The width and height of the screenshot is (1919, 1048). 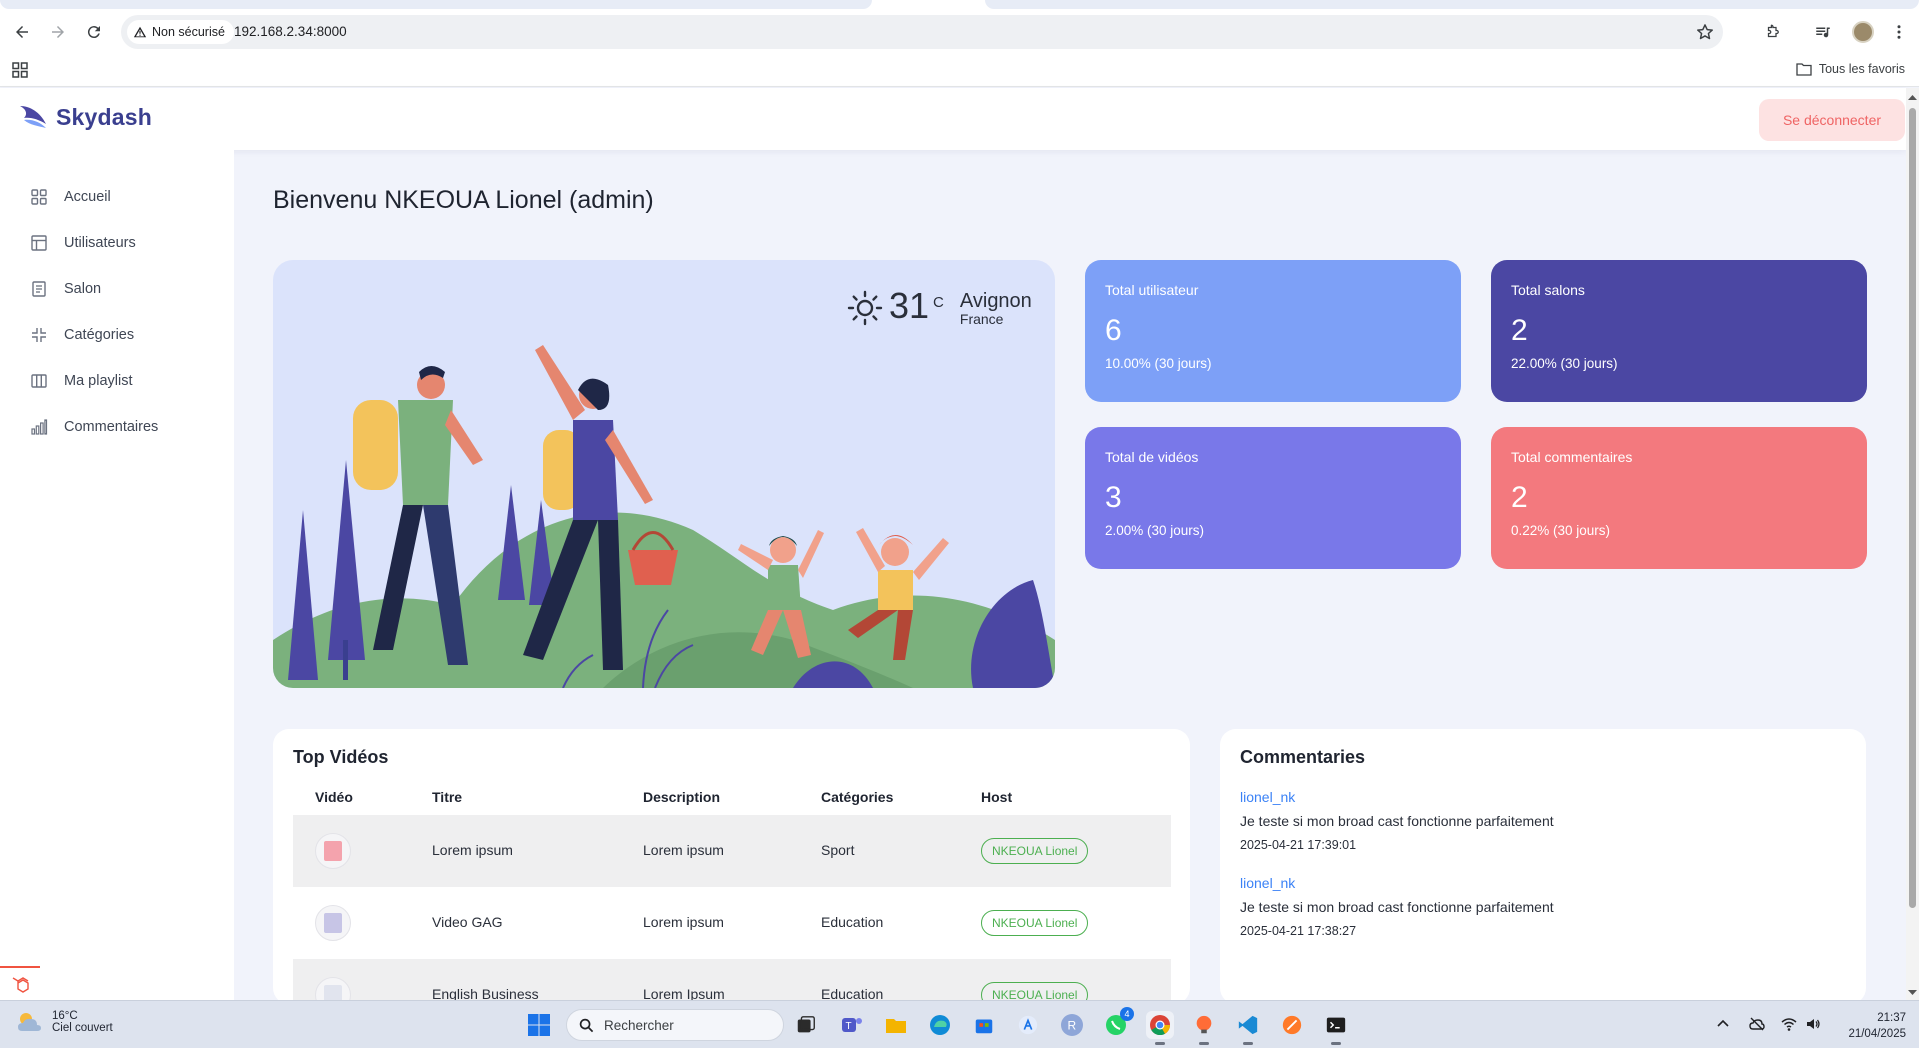 What do you see at coordinates (1773, 32) in the screenshot?
I see `extensions-button` at bounding box center [1773, 32].